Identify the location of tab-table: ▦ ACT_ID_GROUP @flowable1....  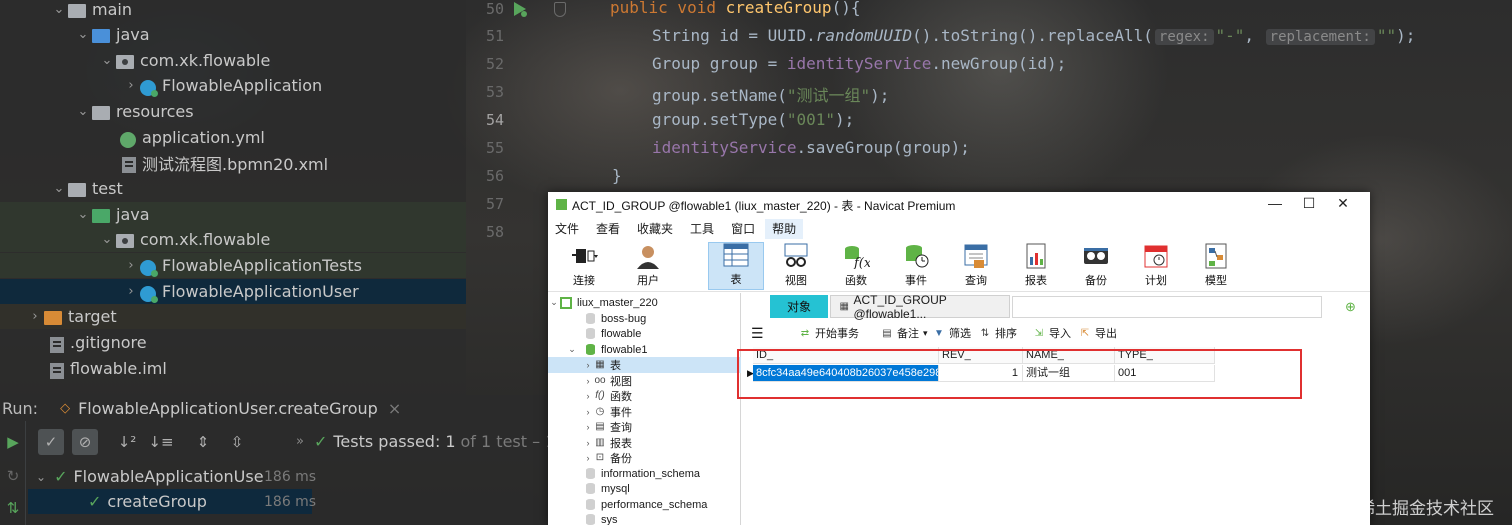
(920, 307).